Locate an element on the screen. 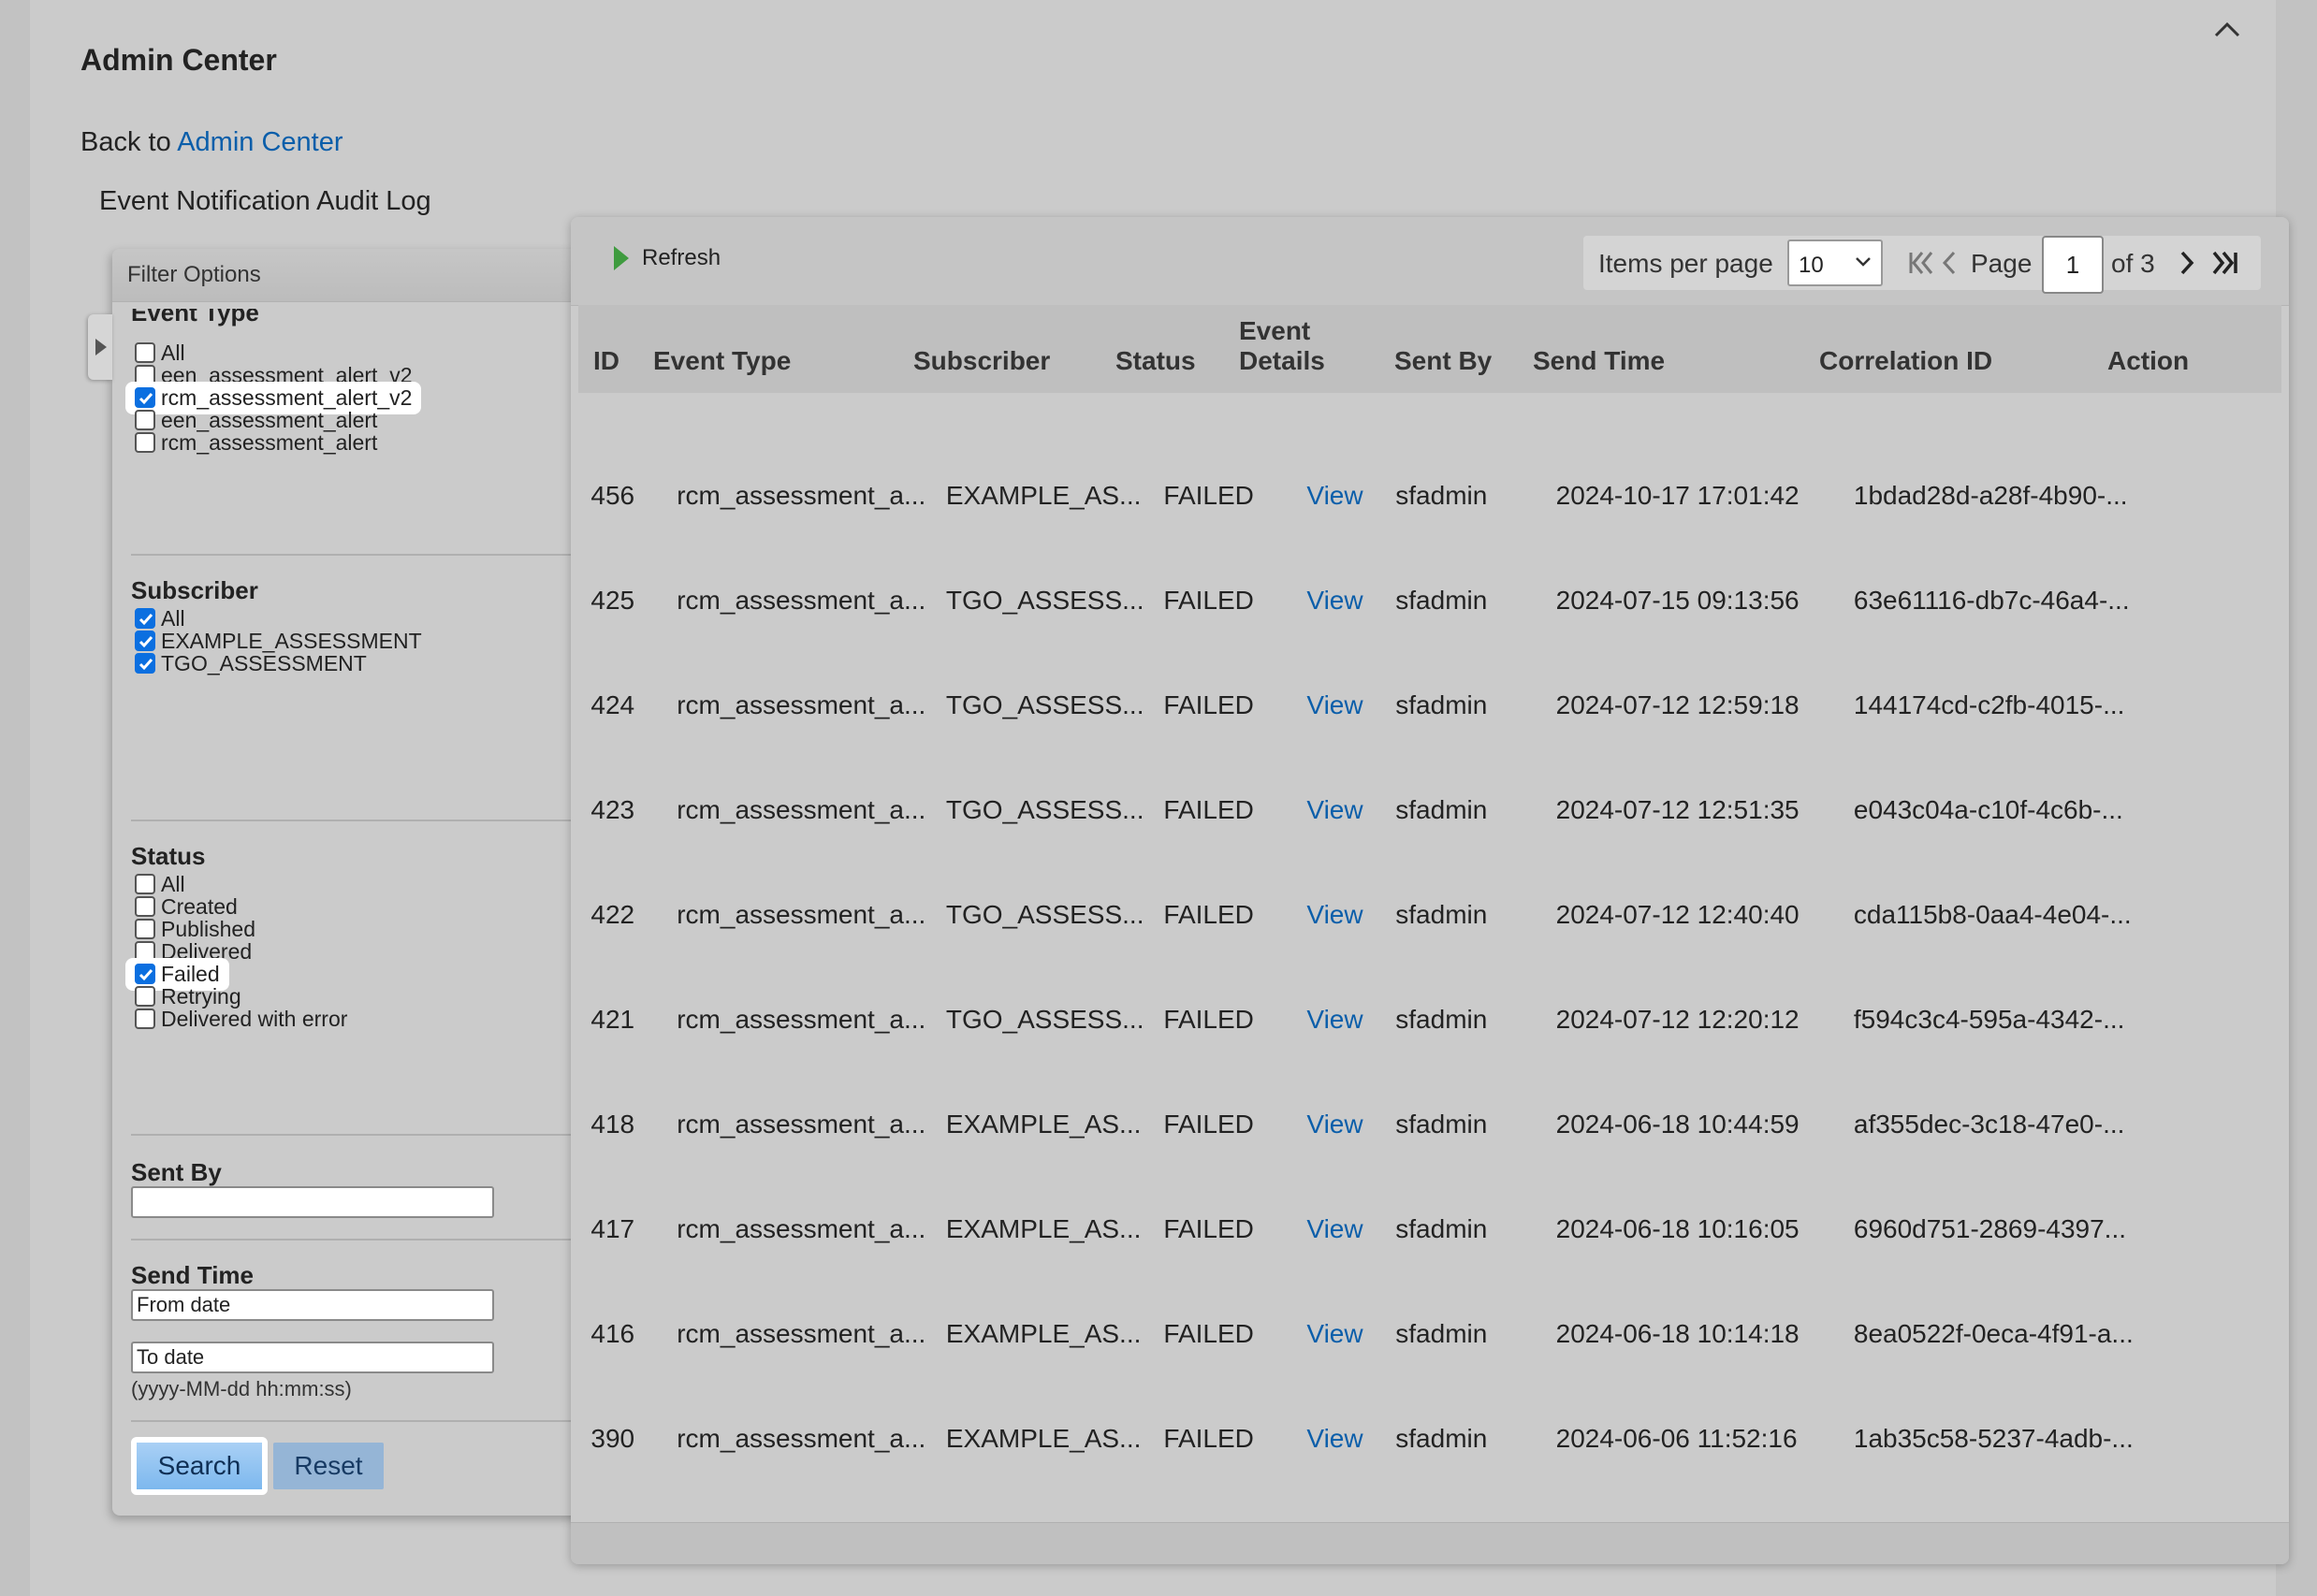 The width and height of the screenshot is (2317, 1596). cell-send-time: 2024-07-12 12:59:18 is located at coordinates (1677, 704).